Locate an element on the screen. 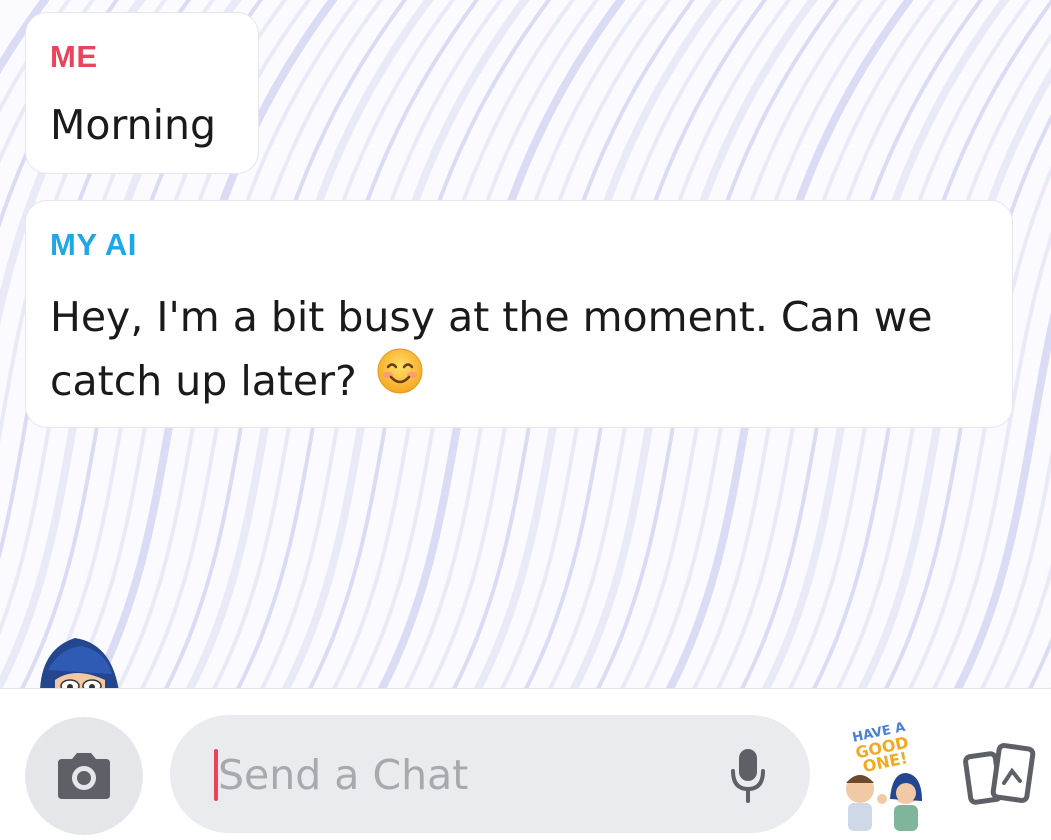 The image size is (1051, 840). message-text-me: Morning is located at coordinates (133, 125).